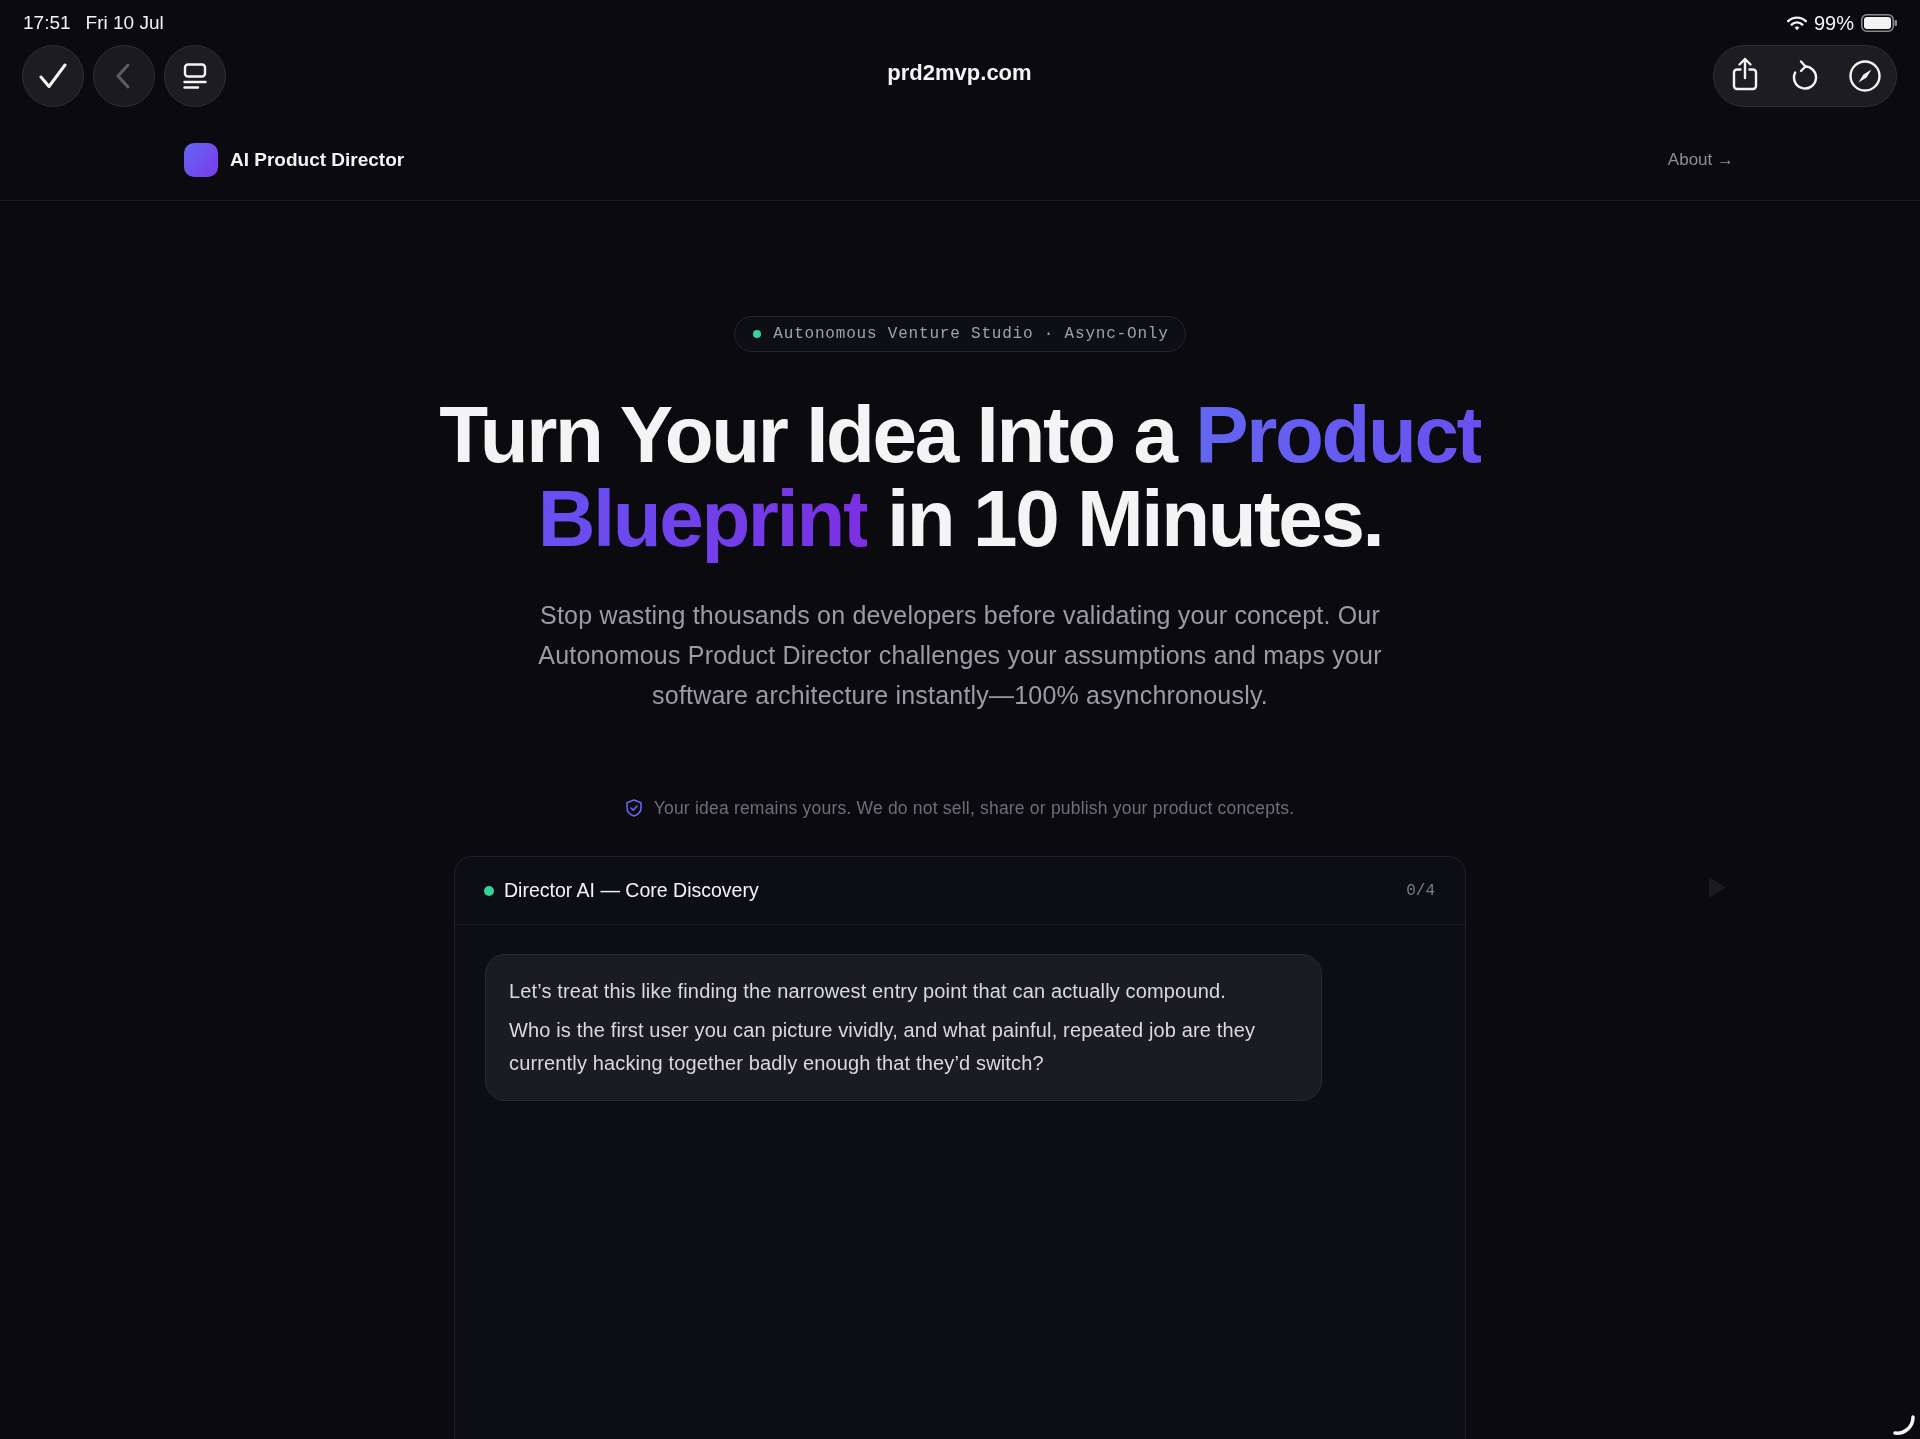 This screenshot has height=1439, width=1920. Describe the element at coordinates (1745, 74) in the screenshot. I see `share-icon` at that location.